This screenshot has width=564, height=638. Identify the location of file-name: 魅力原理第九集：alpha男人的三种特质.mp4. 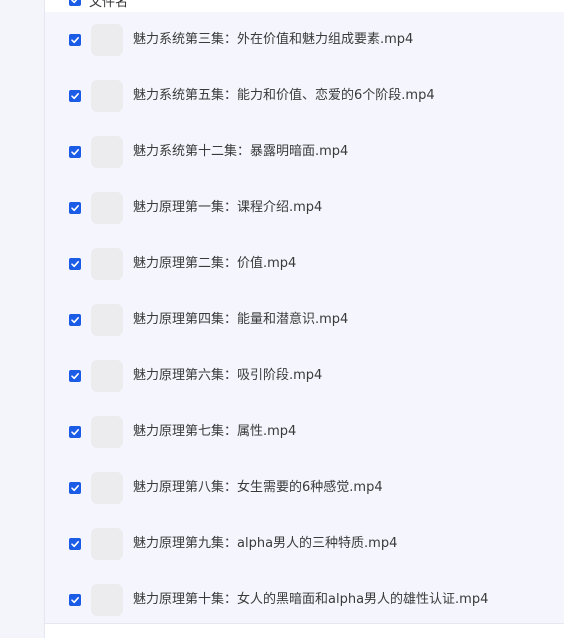
(265, 543).